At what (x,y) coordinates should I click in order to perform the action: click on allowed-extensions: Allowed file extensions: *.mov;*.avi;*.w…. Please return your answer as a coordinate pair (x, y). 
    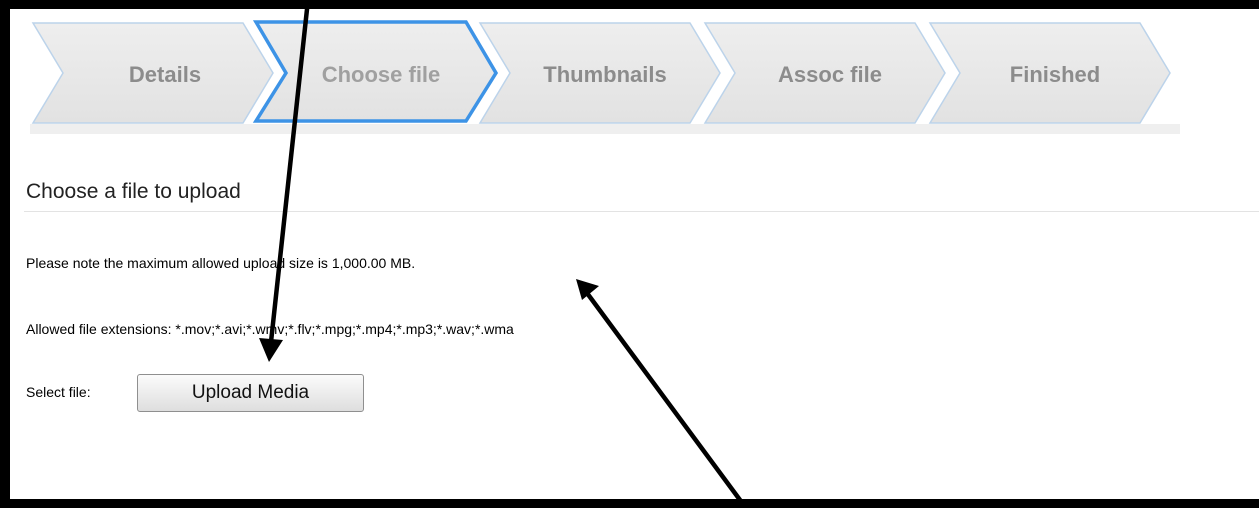
    Looking at the image, I should click on (270, 329).